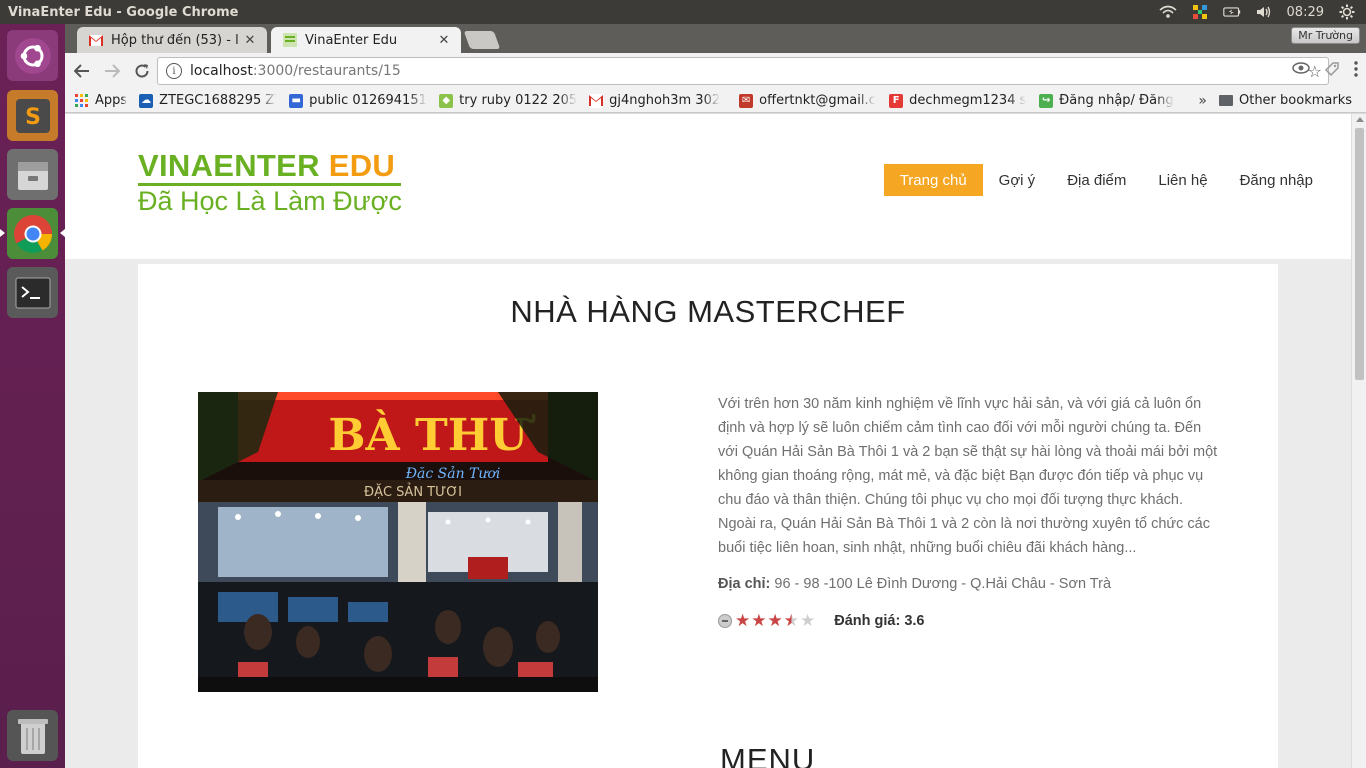 The image size is (1366, 768). What do you see at coordinates (708, 311) in the screenshot?
I see `restaurant-title: NHÀ HÀNG MASTERCHEF` at bounding box center [708, 311].